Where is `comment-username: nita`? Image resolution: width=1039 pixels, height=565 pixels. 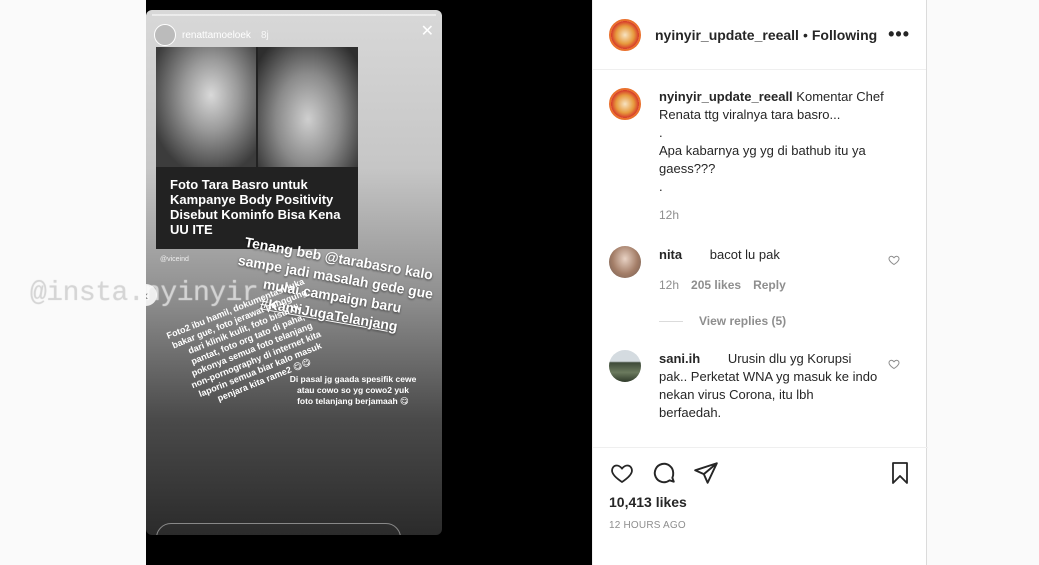 comment-username: nita is located at coordinates (670, 254).